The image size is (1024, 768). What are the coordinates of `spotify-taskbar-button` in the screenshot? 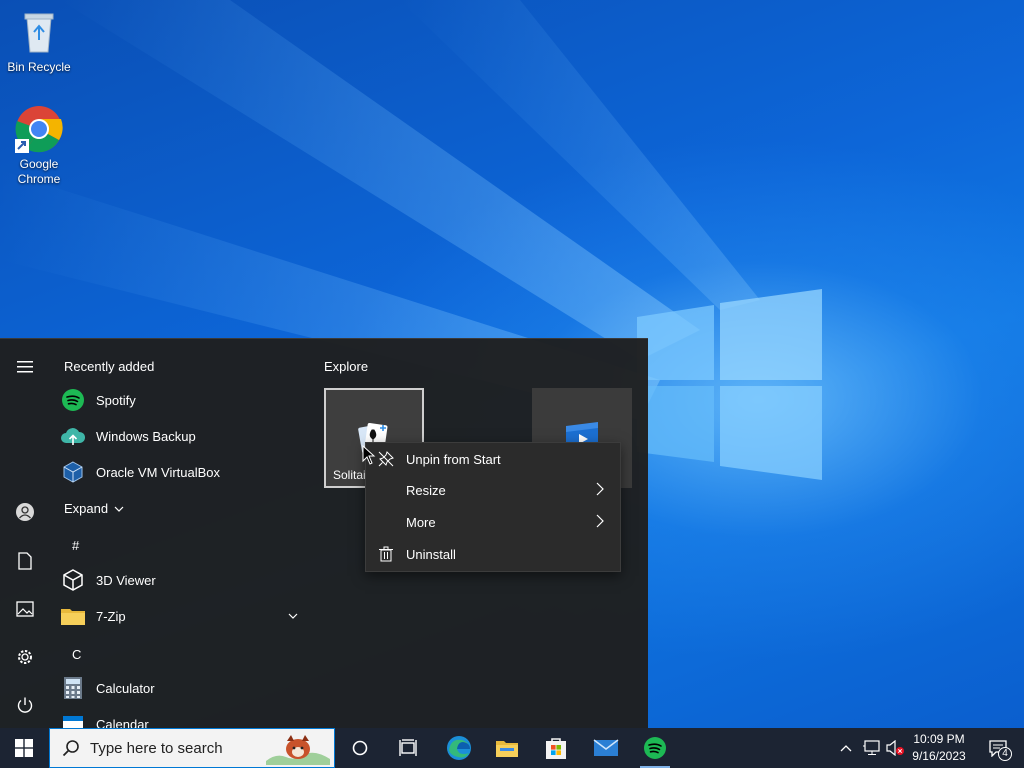 It's located at (655, 748).